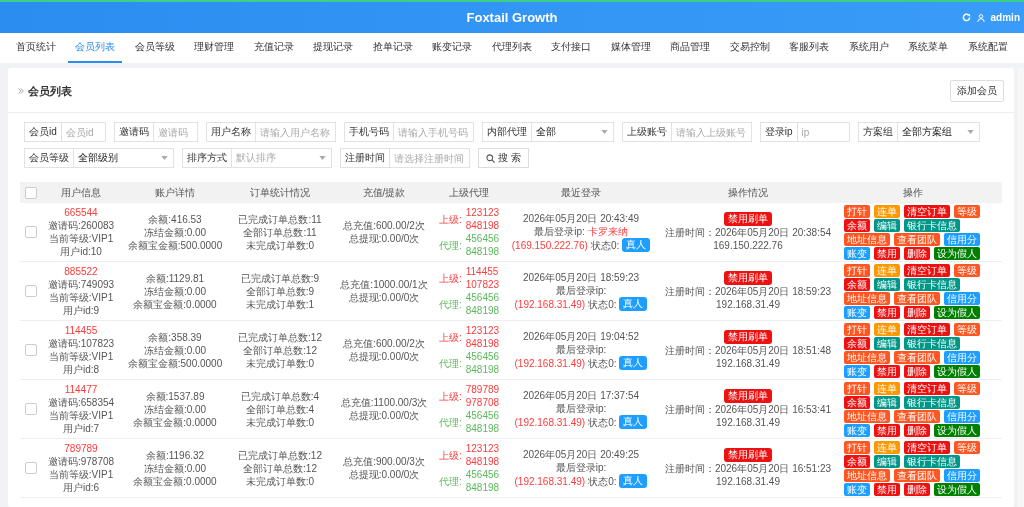 This screenshot has height=507, width=1024. Describe the element at coordinates (31, 192) in the screenshot. I see `select-all-checkbox` at that location.